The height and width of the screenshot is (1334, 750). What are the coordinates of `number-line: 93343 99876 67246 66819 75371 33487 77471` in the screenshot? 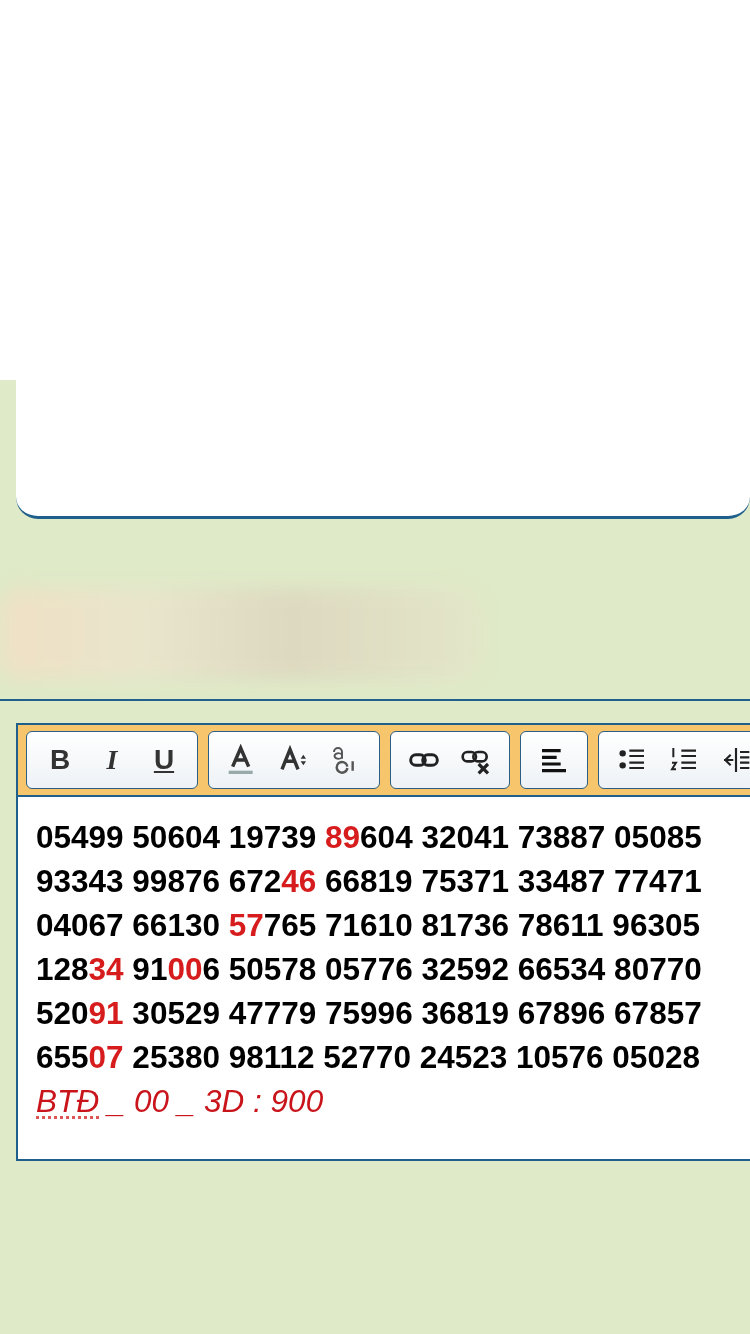 It's located at (369, 881).